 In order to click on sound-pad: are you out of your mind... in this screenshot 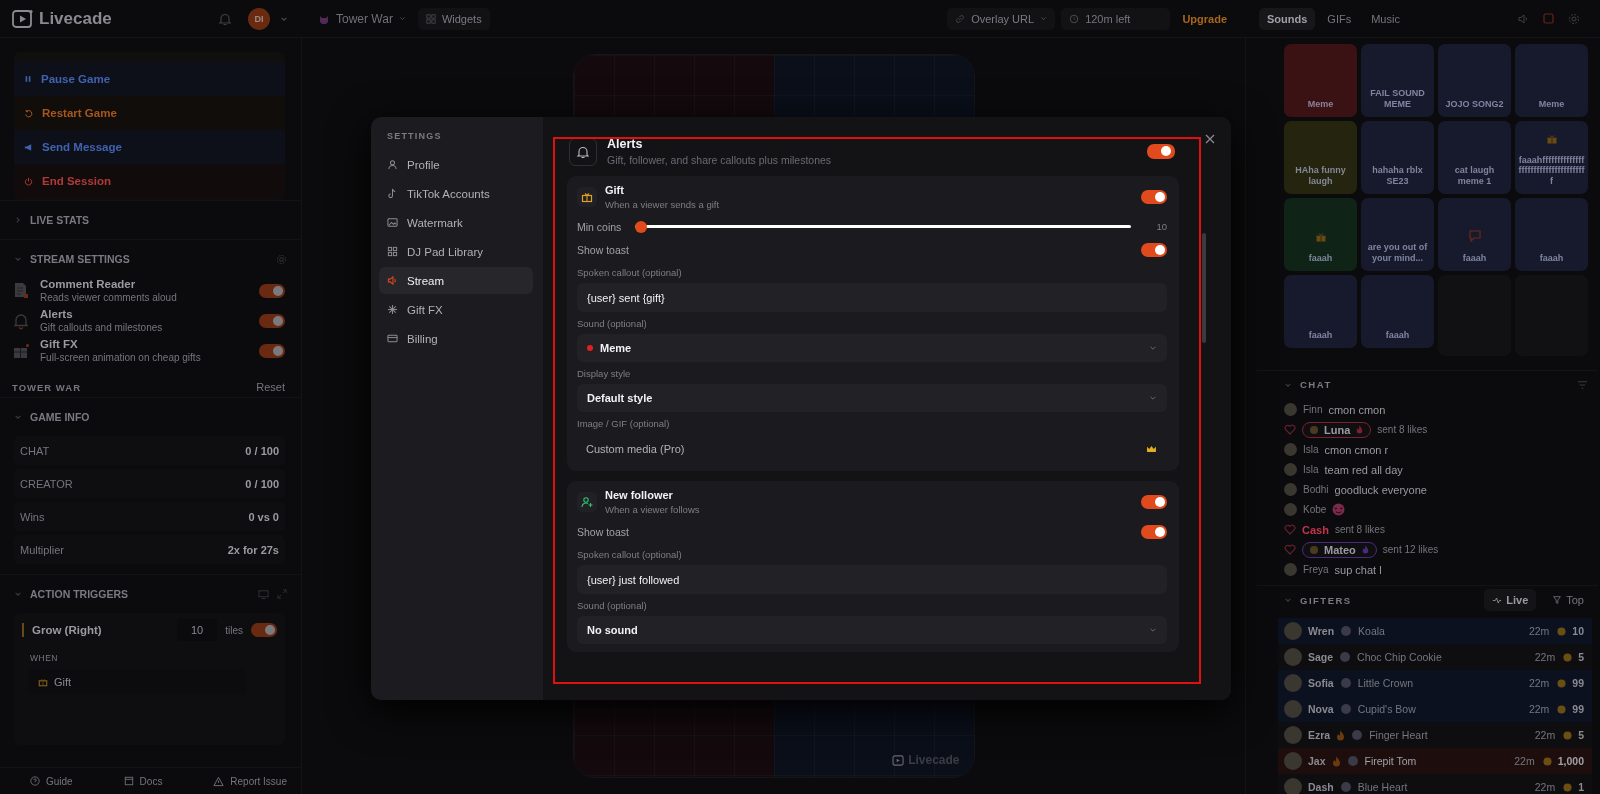, I will do `click(1397, 234)`.